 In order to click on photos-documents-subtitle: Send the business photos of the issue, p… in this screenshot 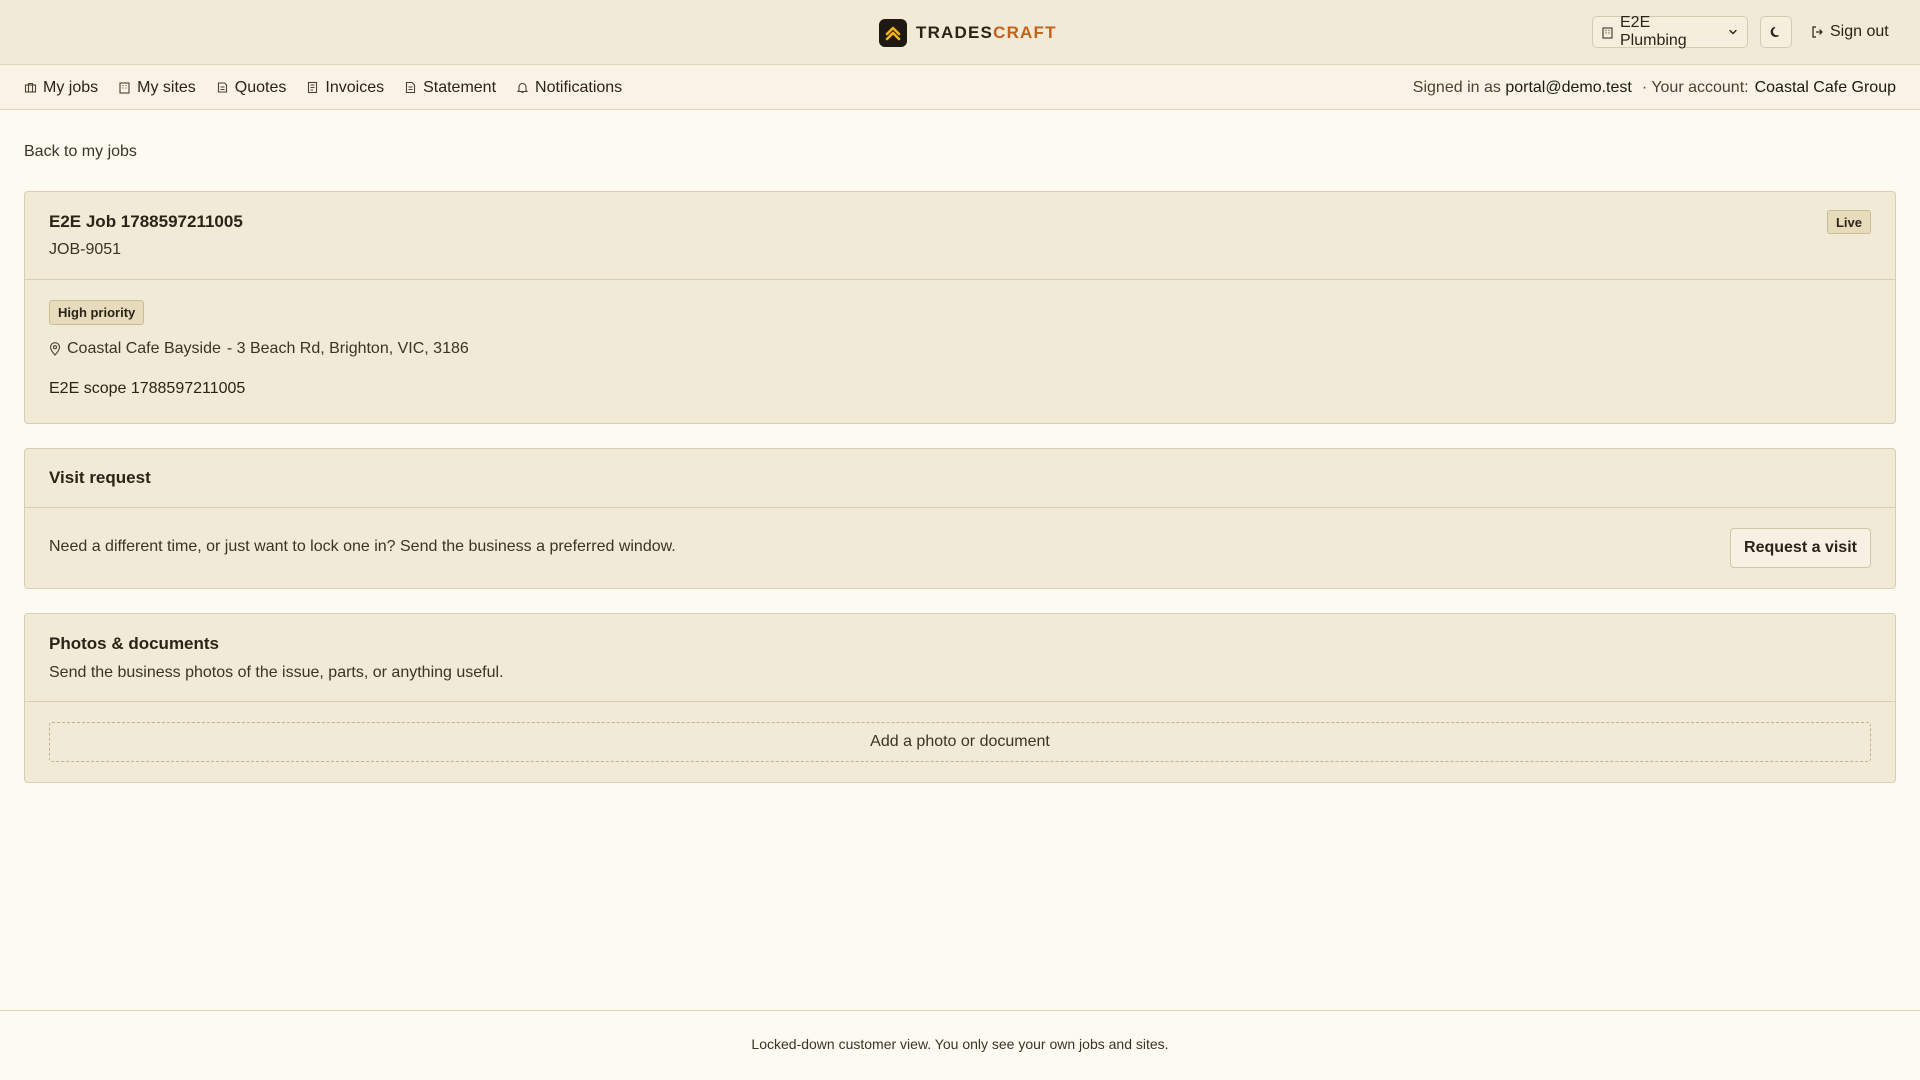, I will do `click(276, 672)`.